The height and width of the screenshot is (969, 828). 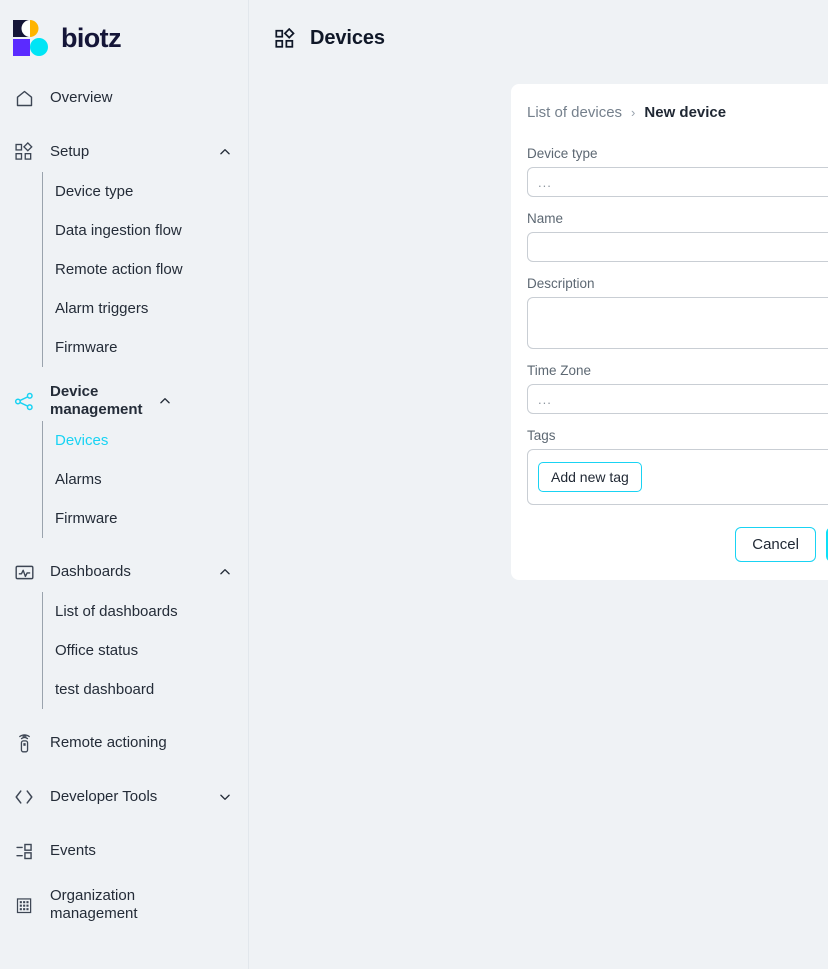 I want to click on sidebar-item-overview: Overview, so click(x=124, y=98).